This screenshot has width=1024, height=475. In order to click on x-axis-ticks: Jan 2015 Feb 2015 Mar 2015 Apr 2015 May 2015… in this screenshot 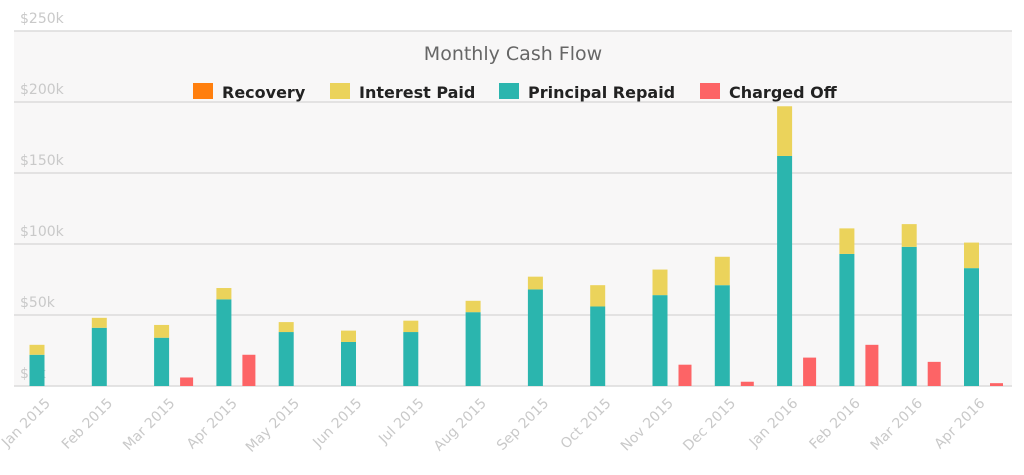, I will do `click(494, 425)`.